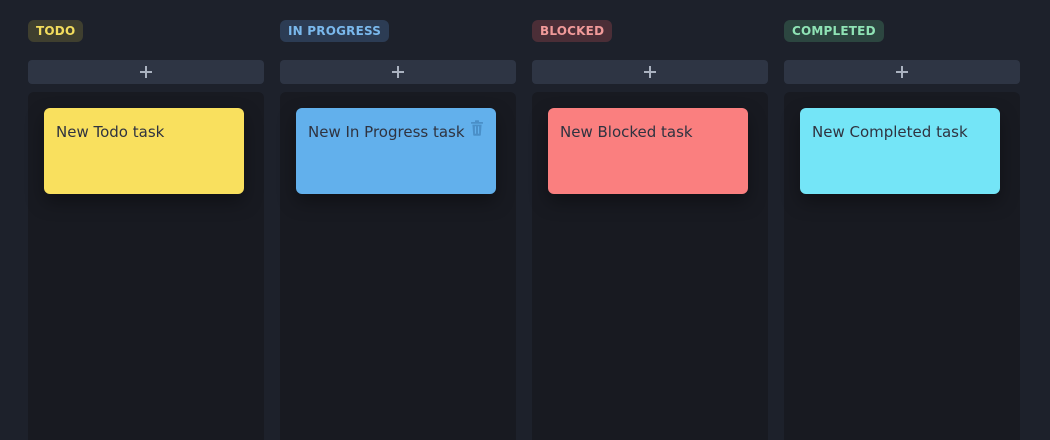 The image size is (1050, 440). Describe the element at coordinates (144, 151) in the screenshot. I see `task-card: New Todo task` at that location.